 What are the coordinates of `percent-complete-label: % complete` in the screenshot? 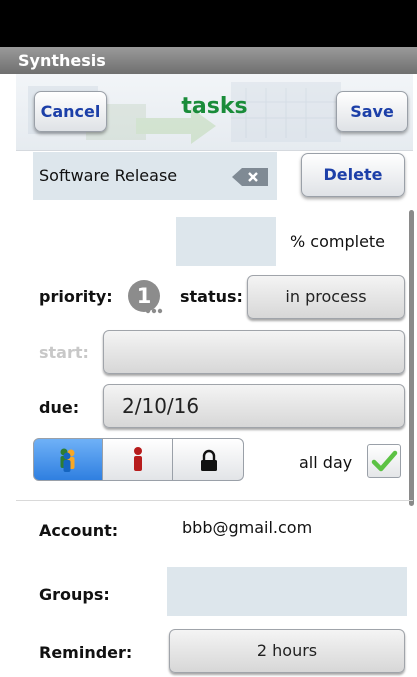 It's located at (338, 241).